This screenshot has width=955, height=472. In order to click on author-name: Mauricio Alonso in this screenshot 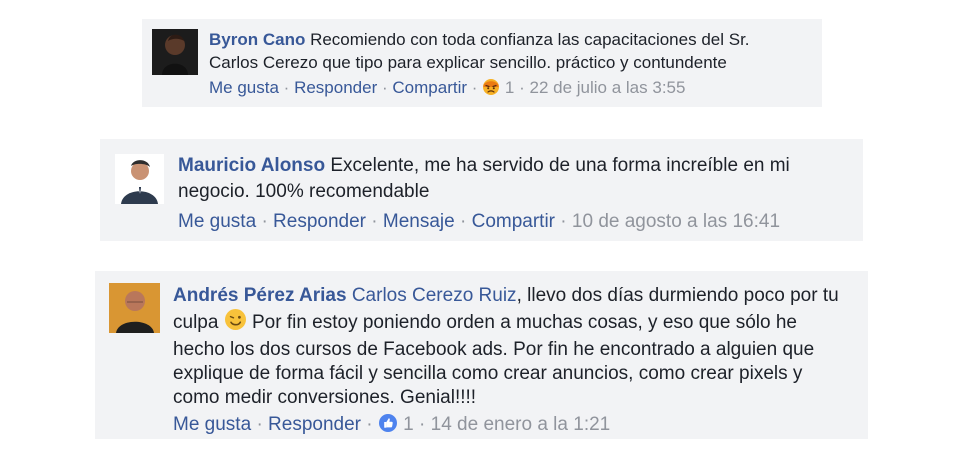, I will do `click(251, 165)`.